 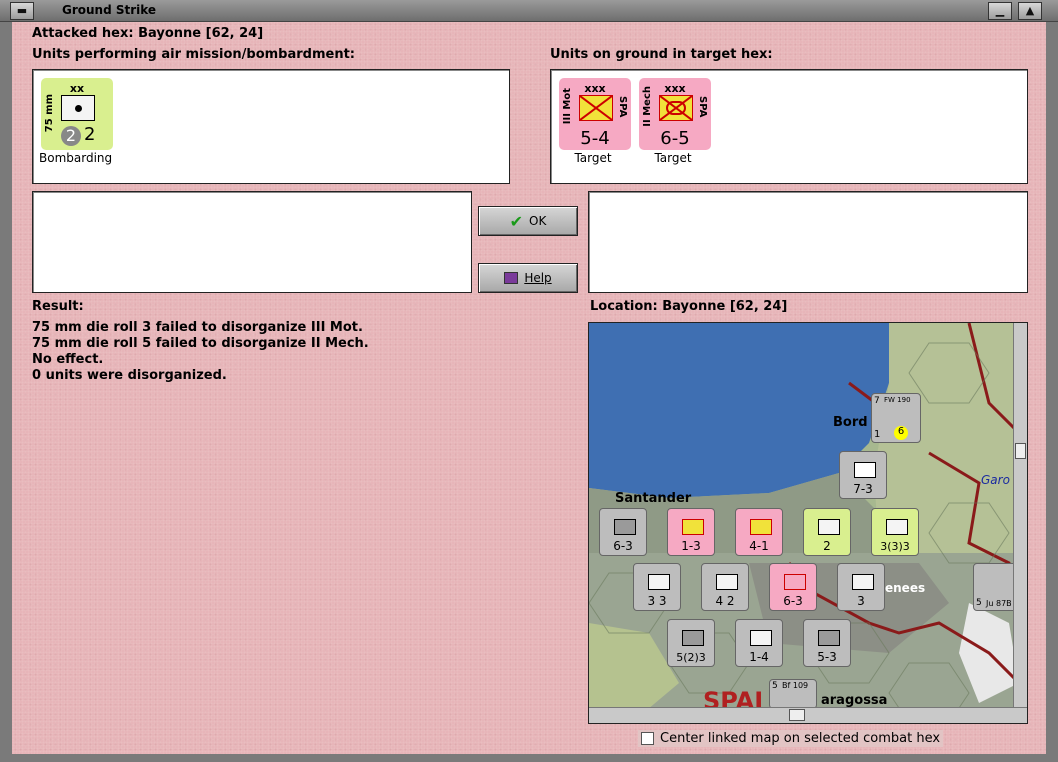 I want to click on ground-units-label: Units on ground in target hex:, so click(x=661, y=54).